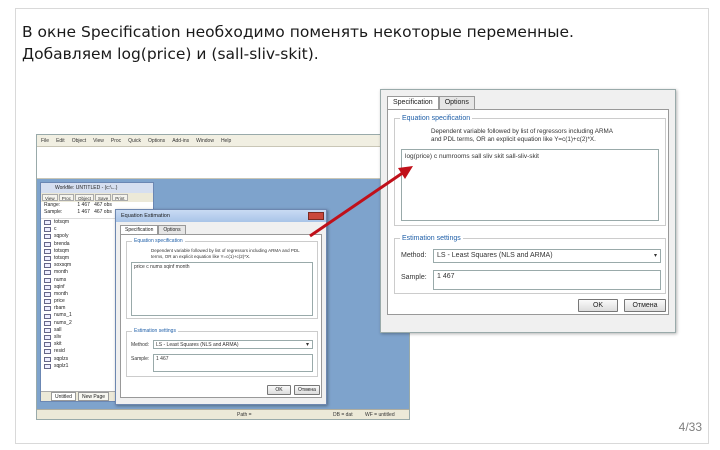 Image resolution: width=720 pixels, height=450 pixels. Describe the element at coordinates (83, 205) in the screenshot. I see `range-value: 1 467` at that location.